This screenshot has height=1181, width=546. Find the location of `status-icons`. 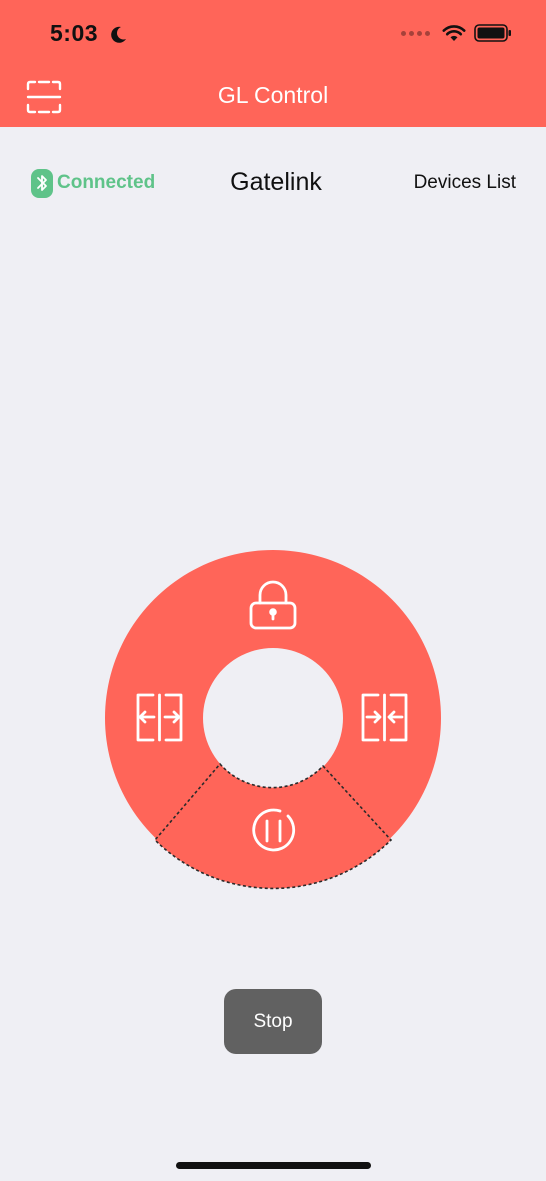

status-icons is located at coordinates (456, 33).